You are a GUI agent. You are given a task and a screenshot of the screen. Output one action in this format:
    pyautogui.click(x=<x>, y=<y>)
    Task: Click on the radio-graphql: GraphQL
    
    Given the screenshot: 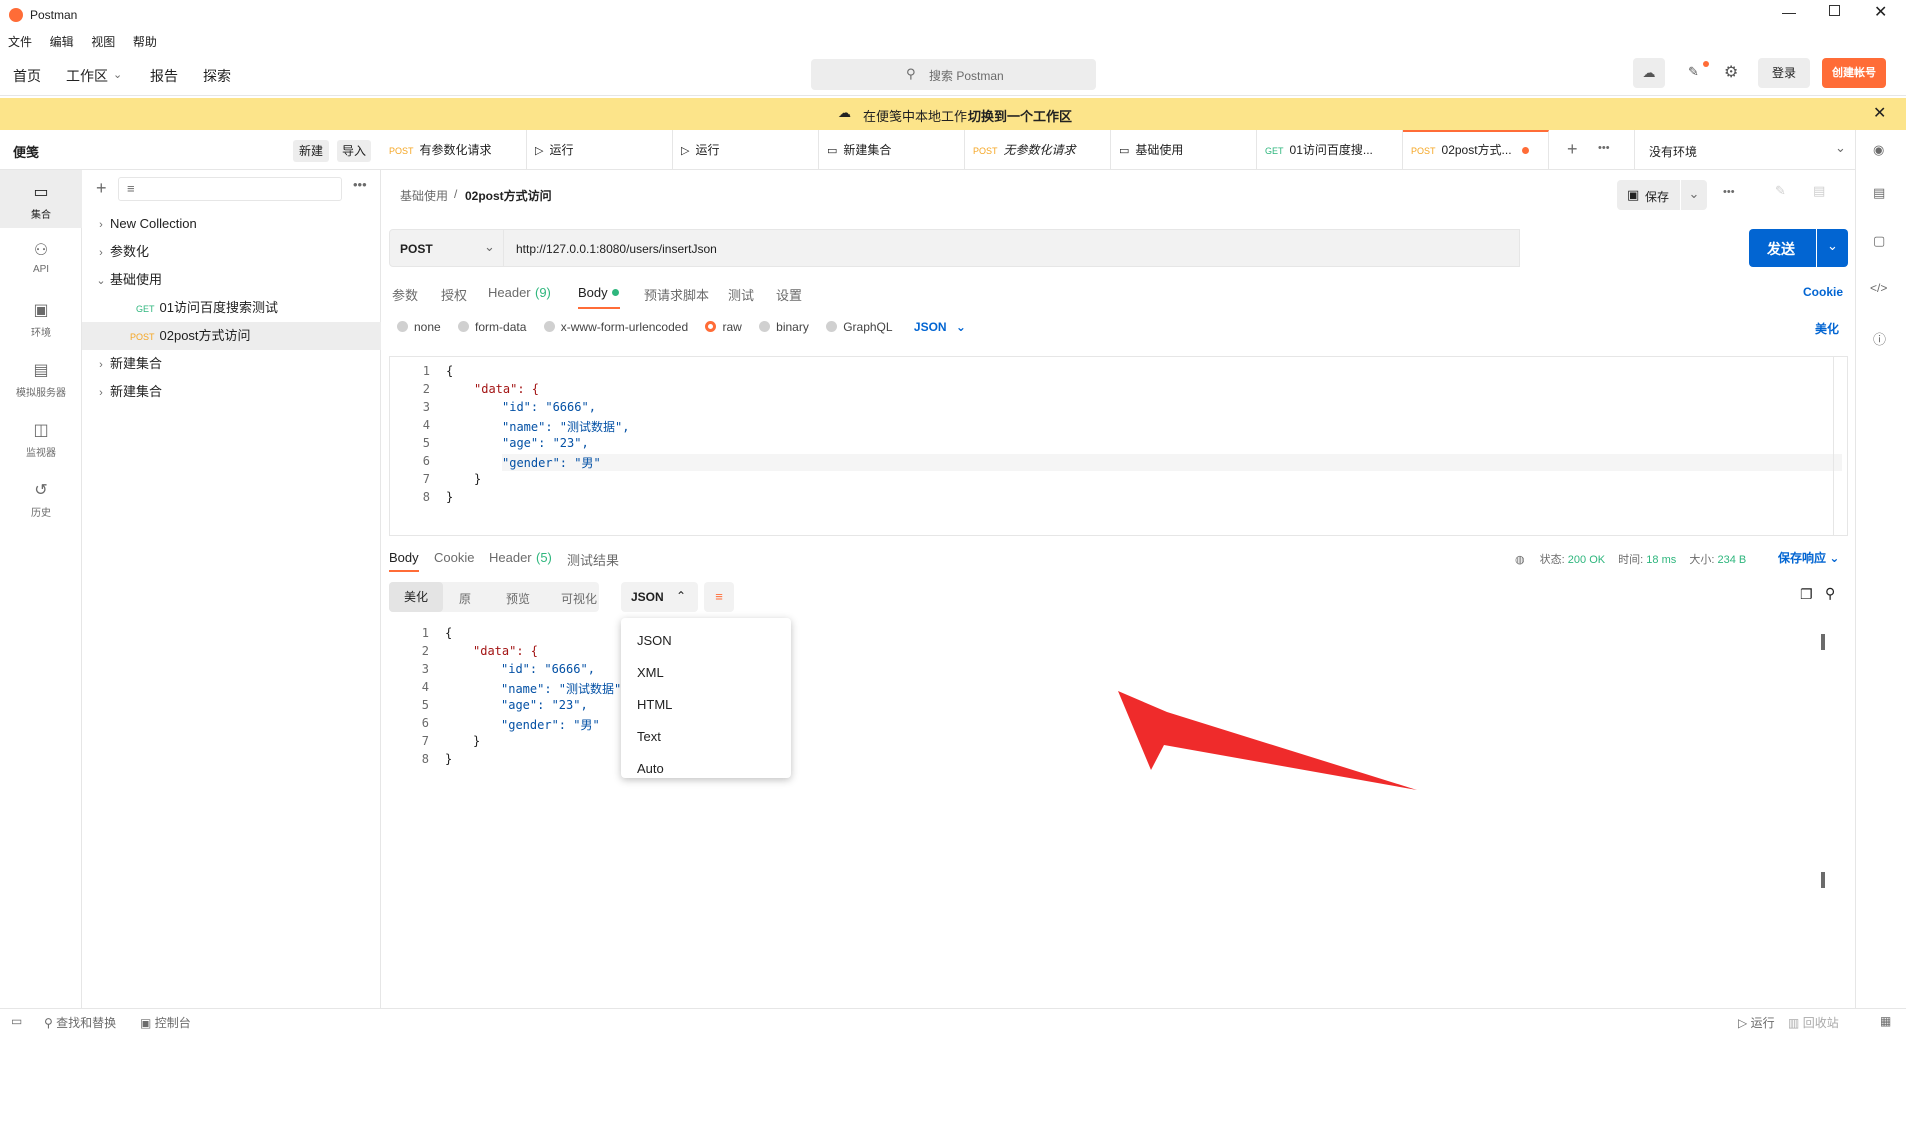 What is the action you would take?
    pyautogui.click(x=859, y=327)
    